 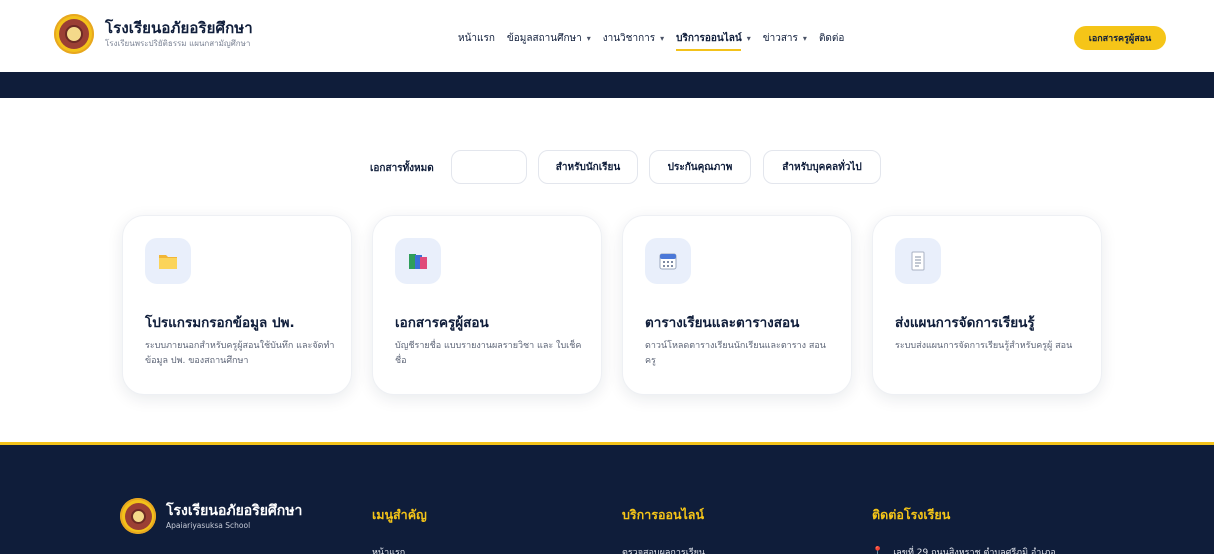 I want to click on nav-school-info: ข้อมูลสถานศึกษา ▾, so click(x=549, y=38).